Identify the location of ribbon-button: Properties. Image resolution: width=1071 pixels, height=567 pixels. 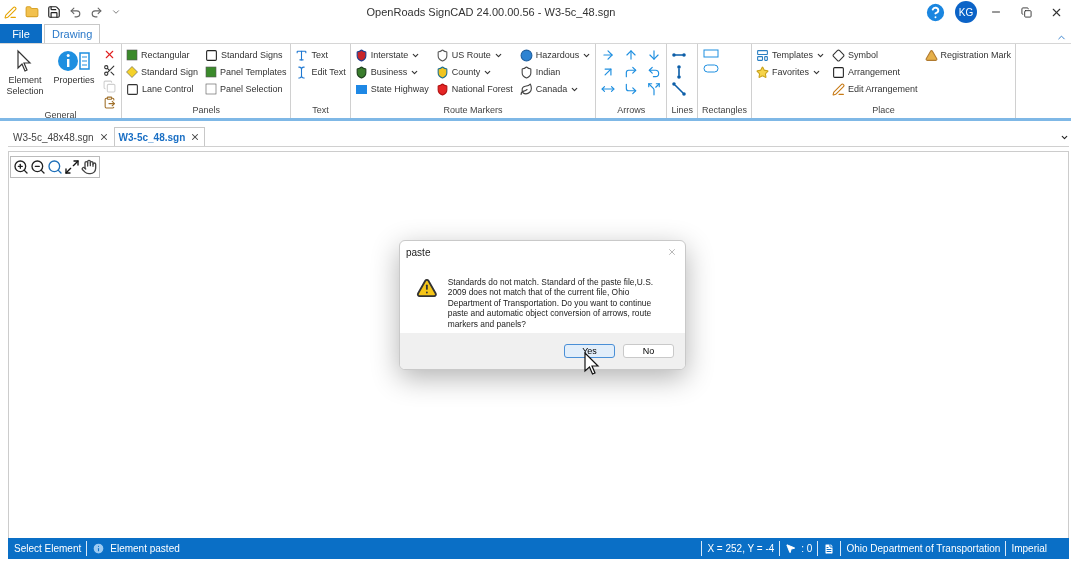
(74, 67).